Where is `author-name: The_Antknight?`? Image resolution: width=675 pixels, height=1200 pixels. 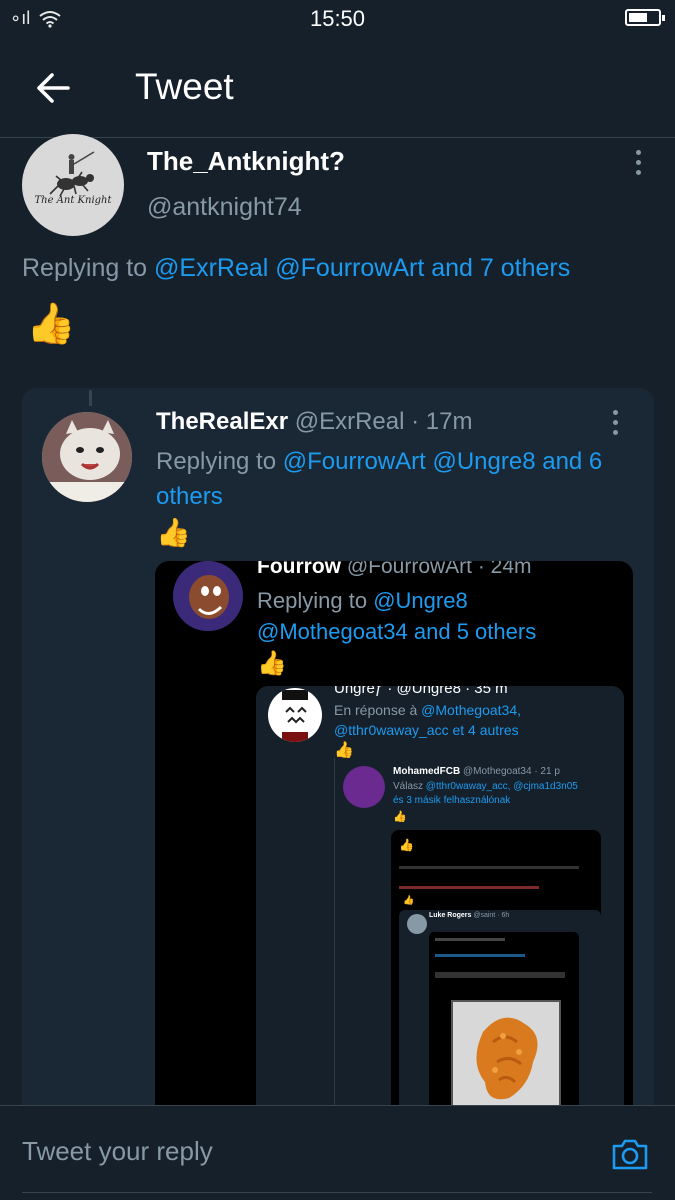
author-name: The_Antknight? is located at coordinates (246, 161).